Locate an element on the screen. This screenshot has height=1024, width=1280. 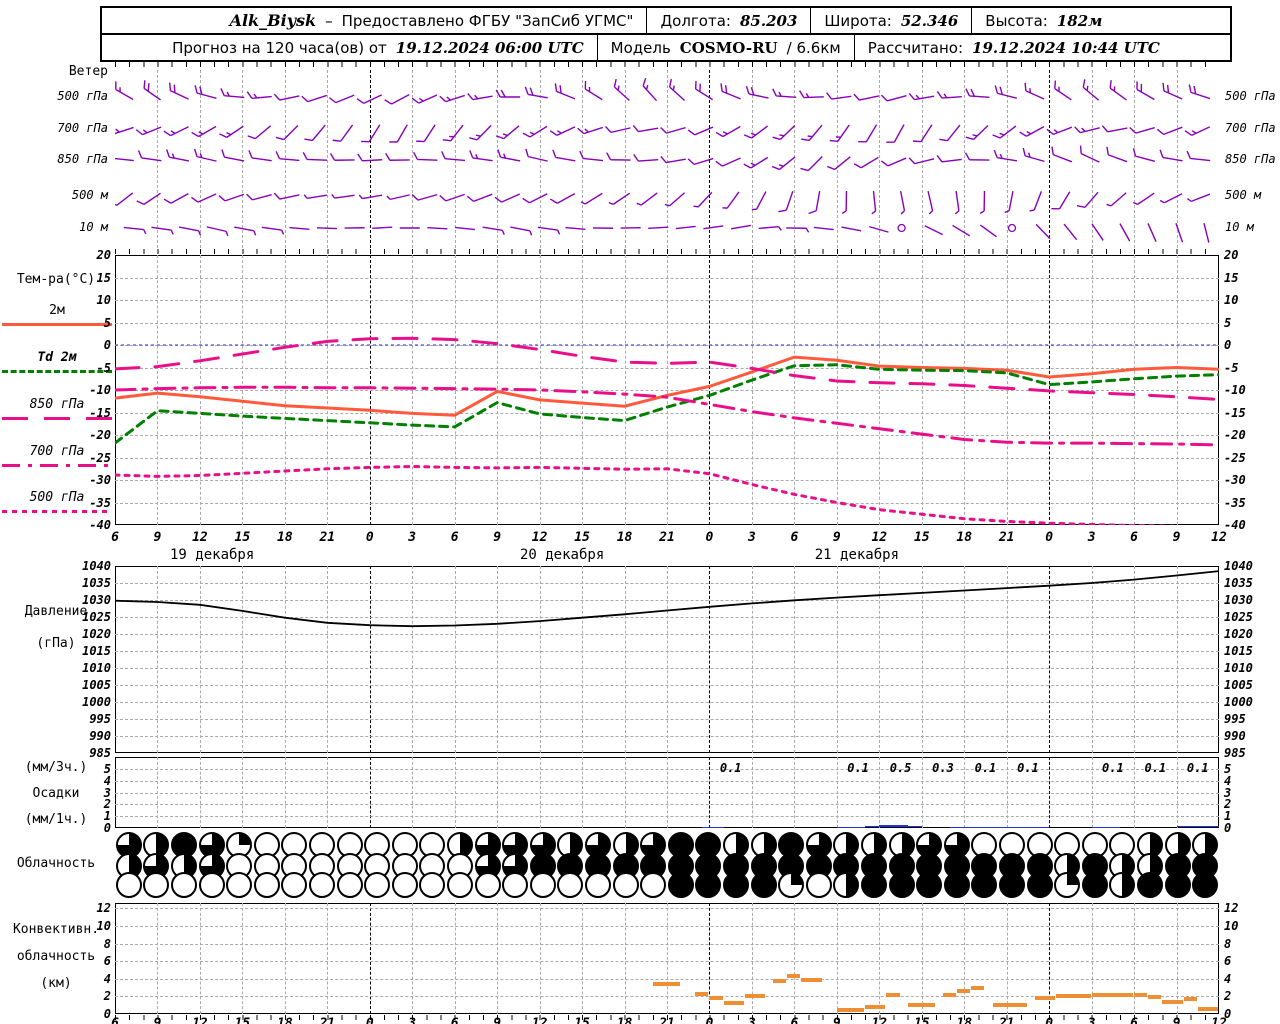
conv-ytick-left: 2 is located at coordinates (107, 996).